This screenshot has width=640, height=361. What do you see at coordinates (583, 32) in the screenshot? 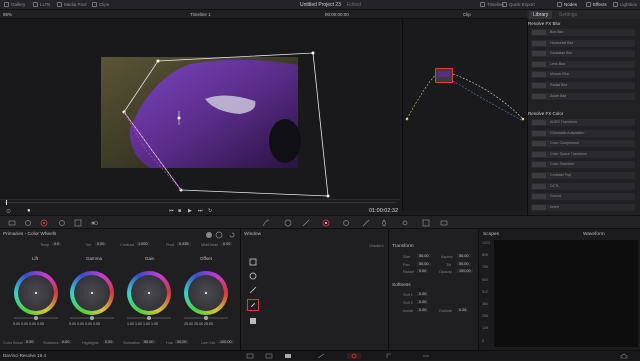
I see `library-item: Box Blur` at bounding box center [583, 32].